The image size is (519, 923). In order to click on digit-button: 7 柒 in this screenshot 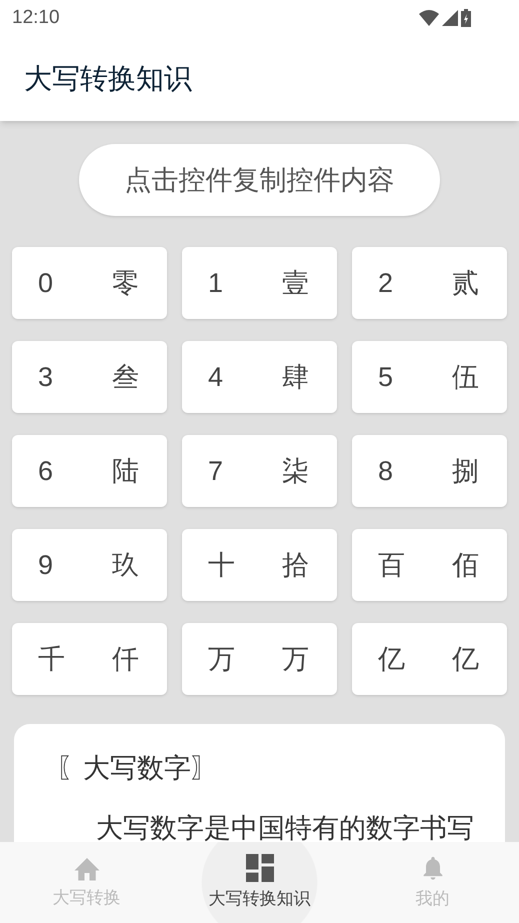, I will do `click(259, 471)`.